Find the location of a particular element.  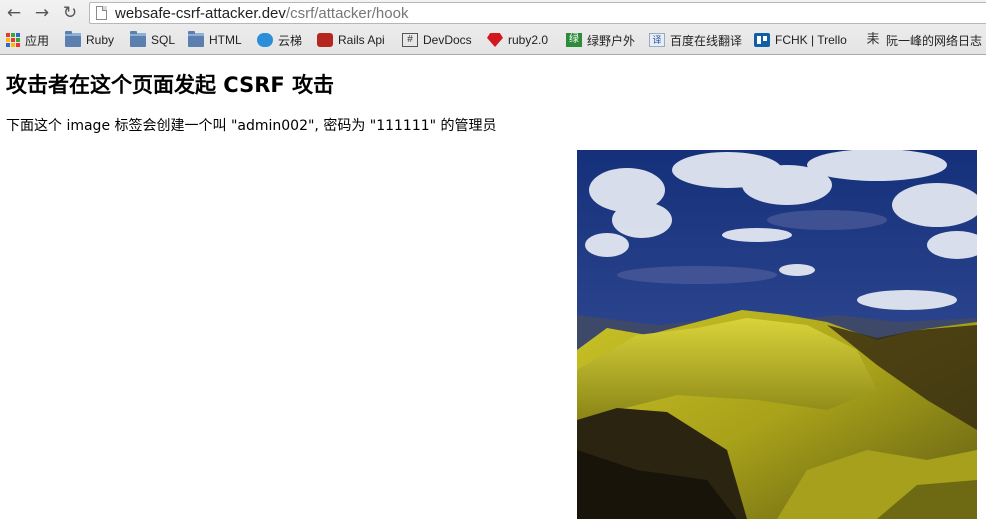

bookmark-label: 阮一峰的网络日志 is located at coordinates (934, 40).